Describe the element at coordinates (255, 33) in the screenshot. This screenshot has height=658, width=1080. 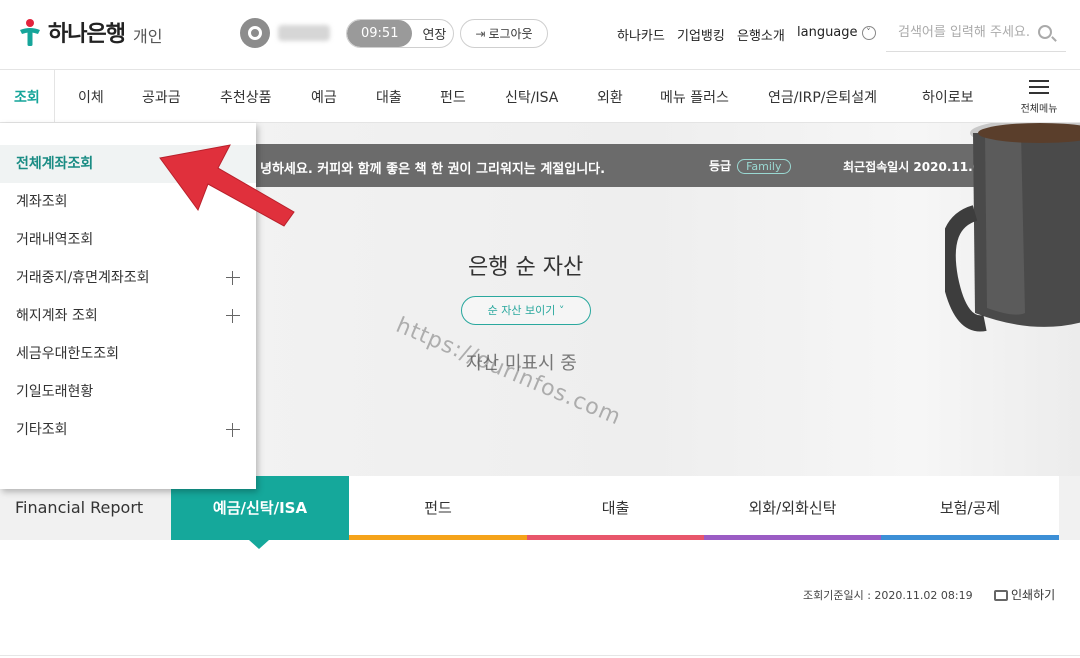
I see `user-avatar-icon` at that location.